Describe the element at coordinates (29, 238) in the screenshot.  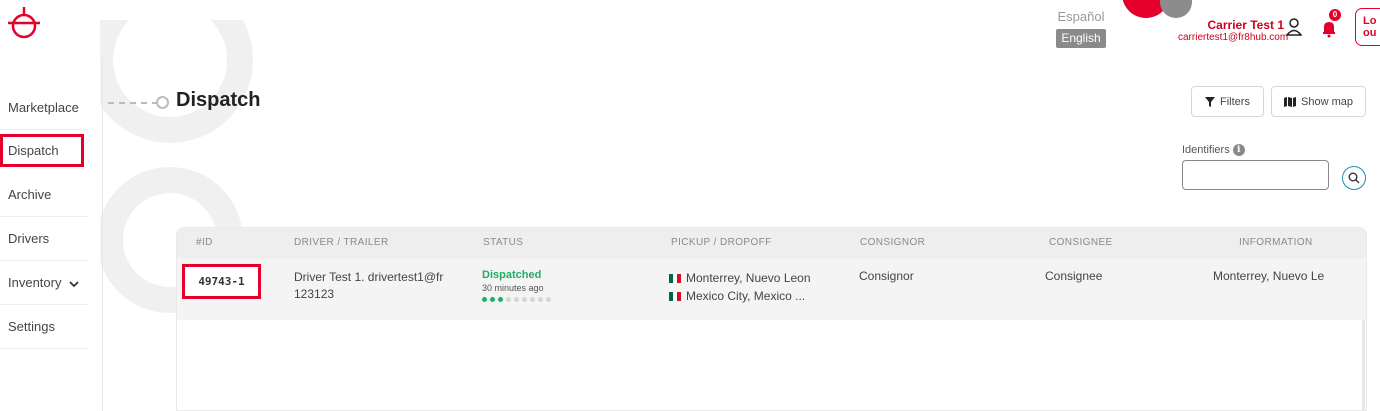
I see `sidebar-item-label: Drivers` at that location.